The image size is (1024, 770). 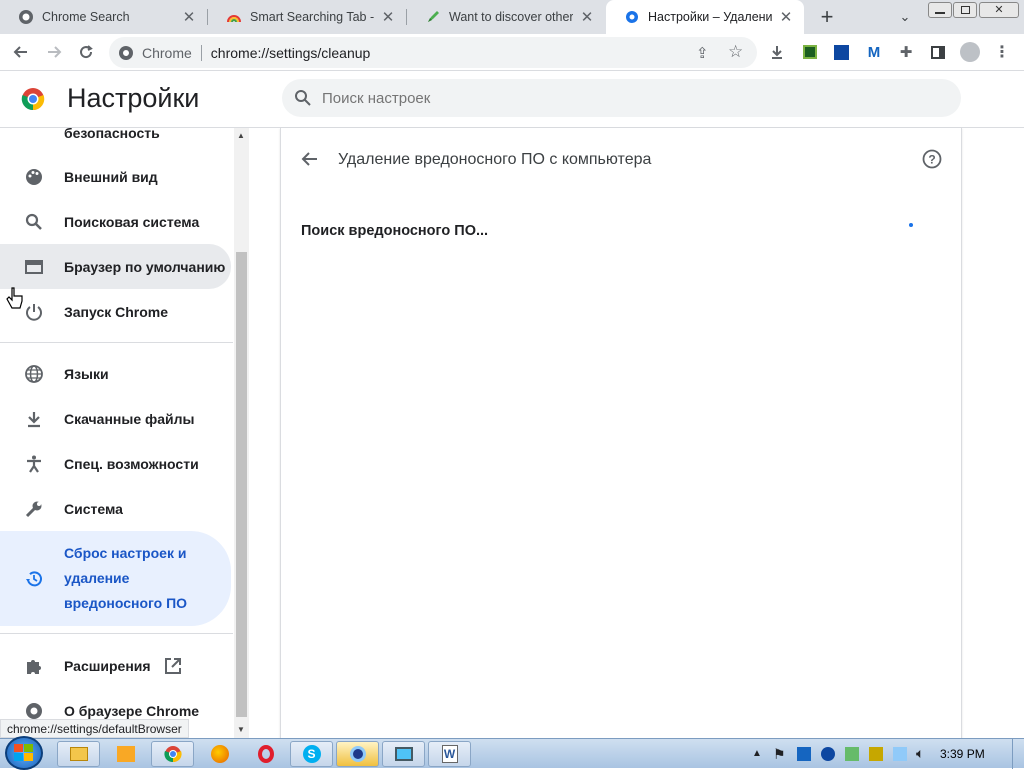 I want to click on tab-want-to-discover: Want to discover other p ✕, so click(x=506, y=17).